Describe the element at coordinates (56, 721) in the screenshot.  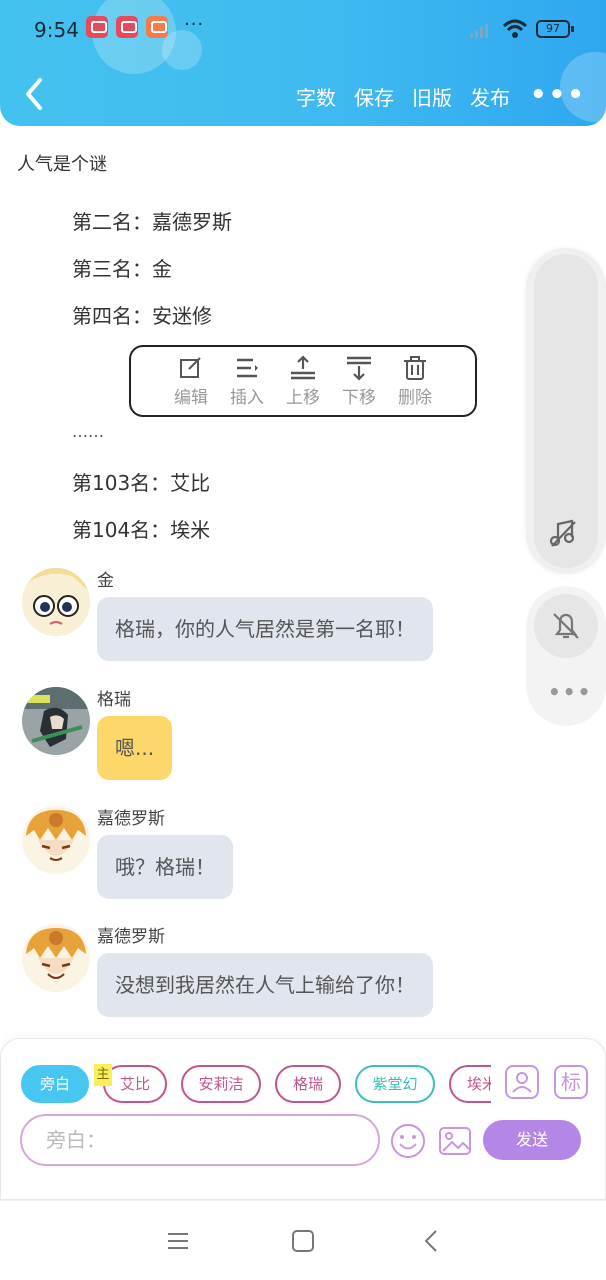
I see `avatar-gerui` at that location.